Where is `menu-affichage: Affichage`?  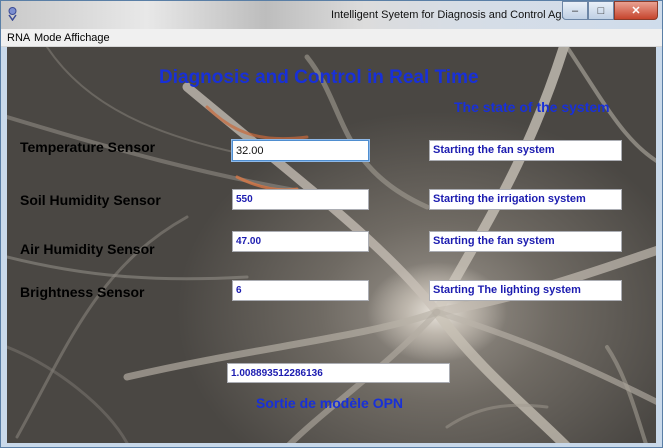 menu-affichage: Affichage is located at coordinates (87, 38).